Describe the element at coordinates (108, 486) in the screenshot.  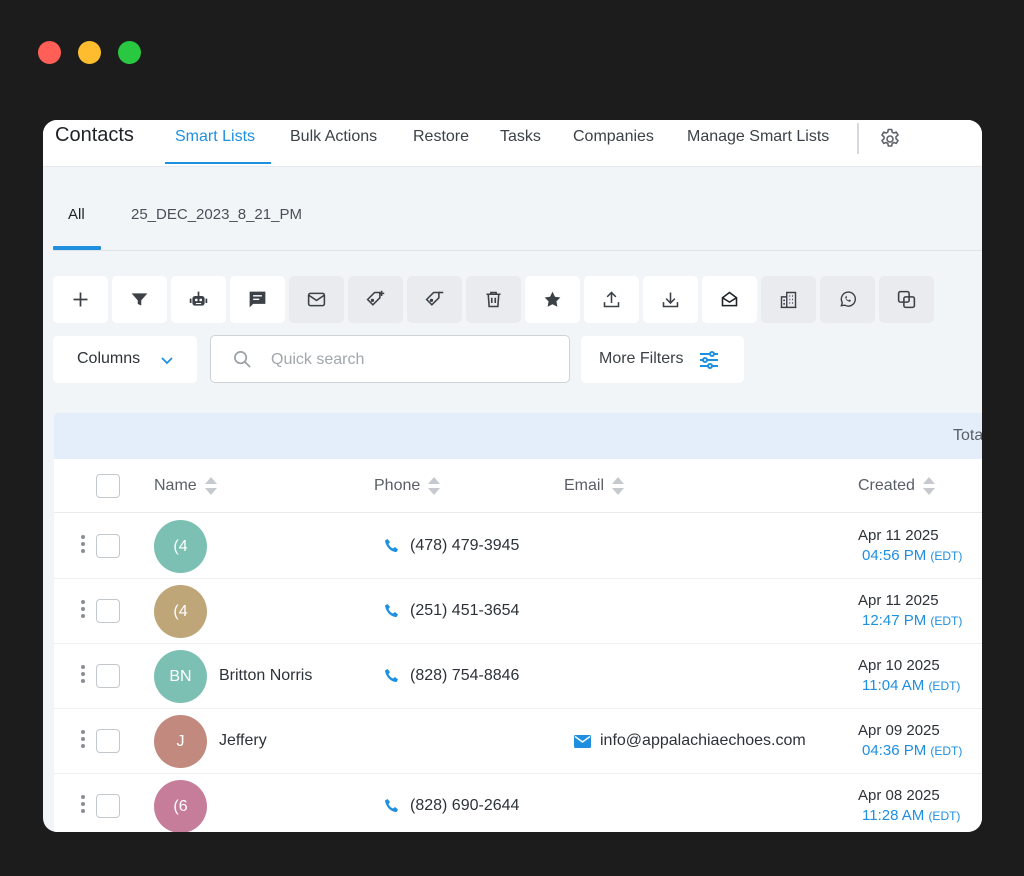
I see `select-all-checkbox` at that location.